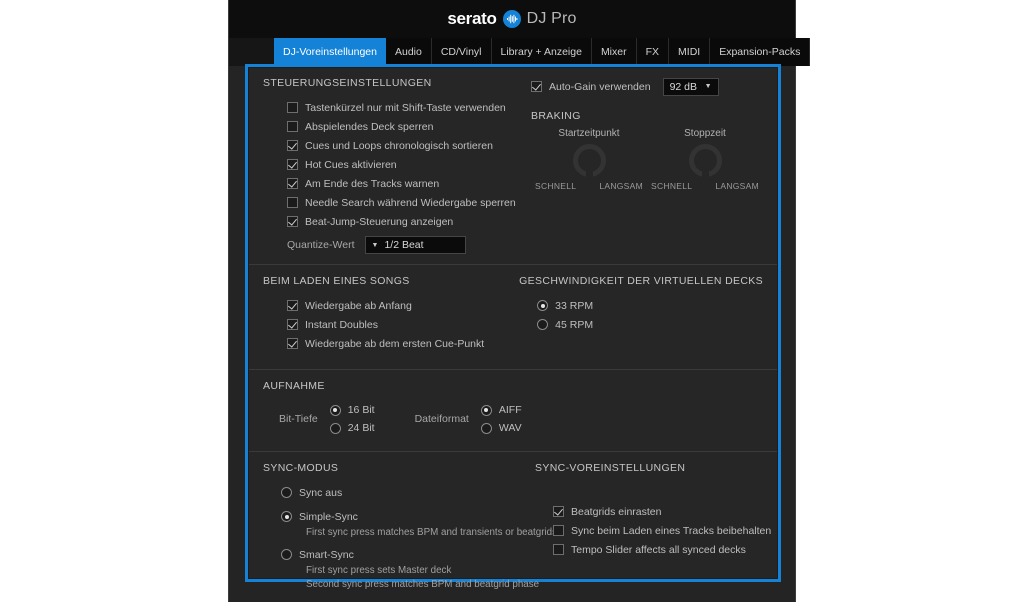 This screenshot has height=604, width=1024. Describe the element at coordinates (574, 305) in the screenshot. I see `radio-label: 33 RPM` at that location.